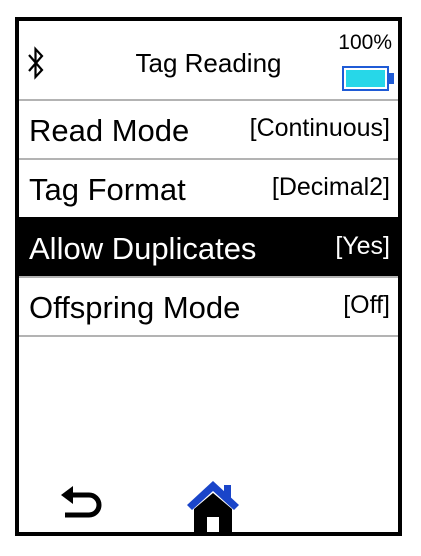  What do you see at coordinates (365, 42) in the screenshot?
I see `battery-percent: 100%` at bounding box center [365, 42].